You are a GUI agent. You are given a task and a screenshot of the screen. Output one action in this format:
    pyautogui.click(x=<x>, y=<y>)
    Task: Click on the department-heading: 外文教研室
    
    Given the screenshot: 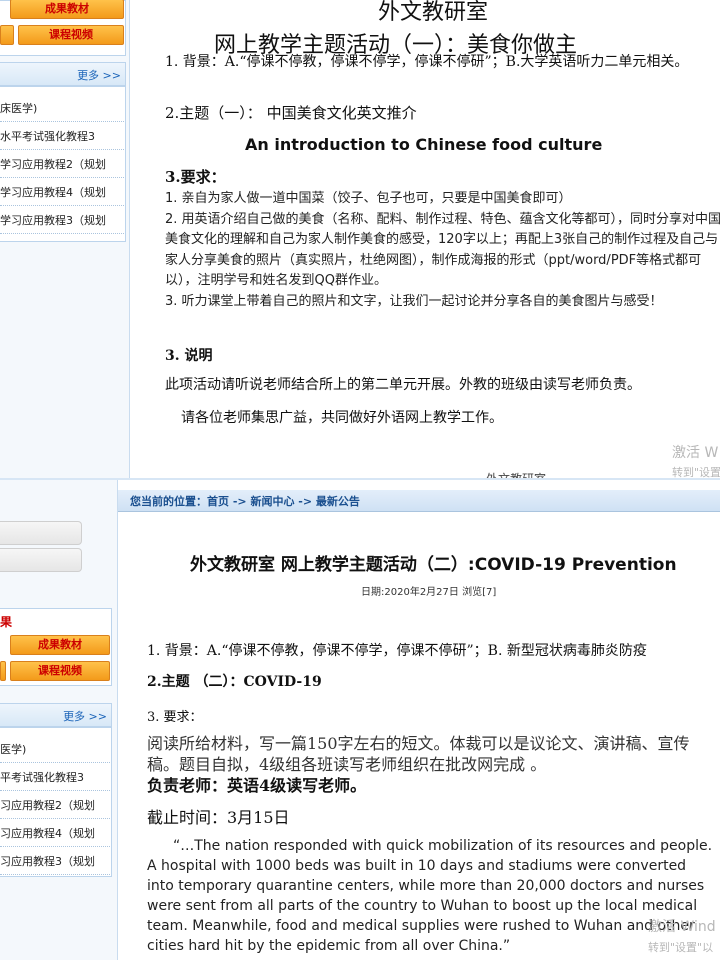 What is the action you would take?
    pyautogui.click(x=433, y=12)
    